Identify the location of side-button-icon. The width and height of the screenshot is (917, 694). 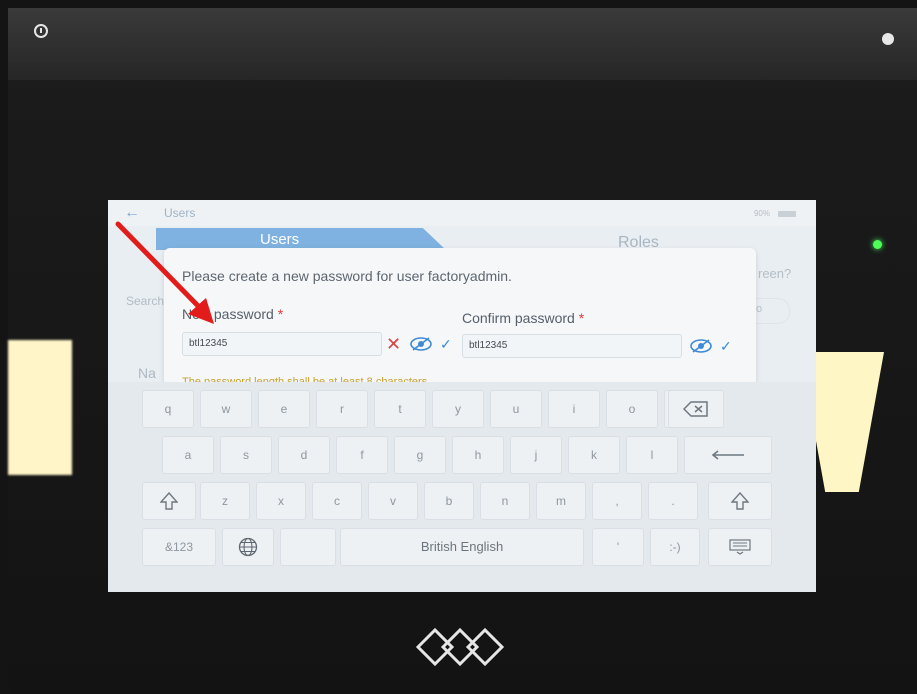
(888, 39).